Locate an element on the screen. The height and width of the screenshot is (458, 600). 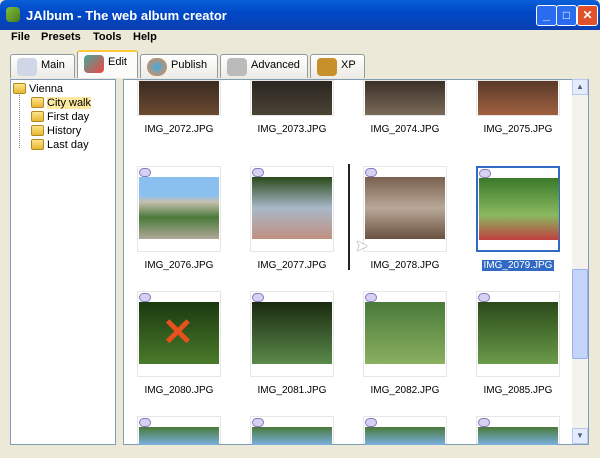
thumbnail-label: IMG_2077.JPG is located at coordinates (292, 265).